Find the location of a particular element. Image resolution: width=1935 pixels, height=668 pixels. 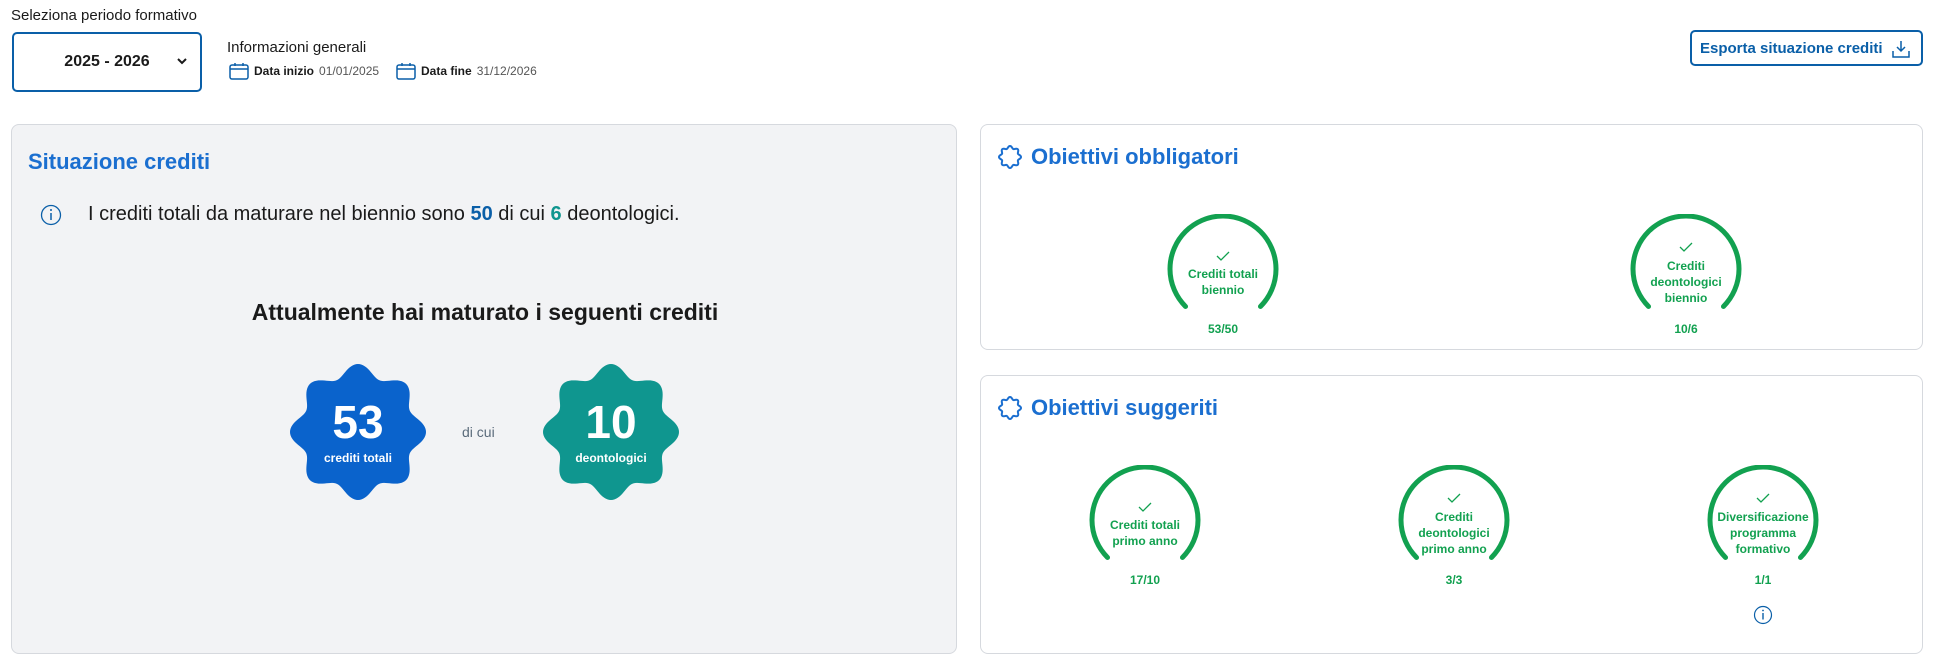

of-which-label: di cui is located at coordinates (478, 432).